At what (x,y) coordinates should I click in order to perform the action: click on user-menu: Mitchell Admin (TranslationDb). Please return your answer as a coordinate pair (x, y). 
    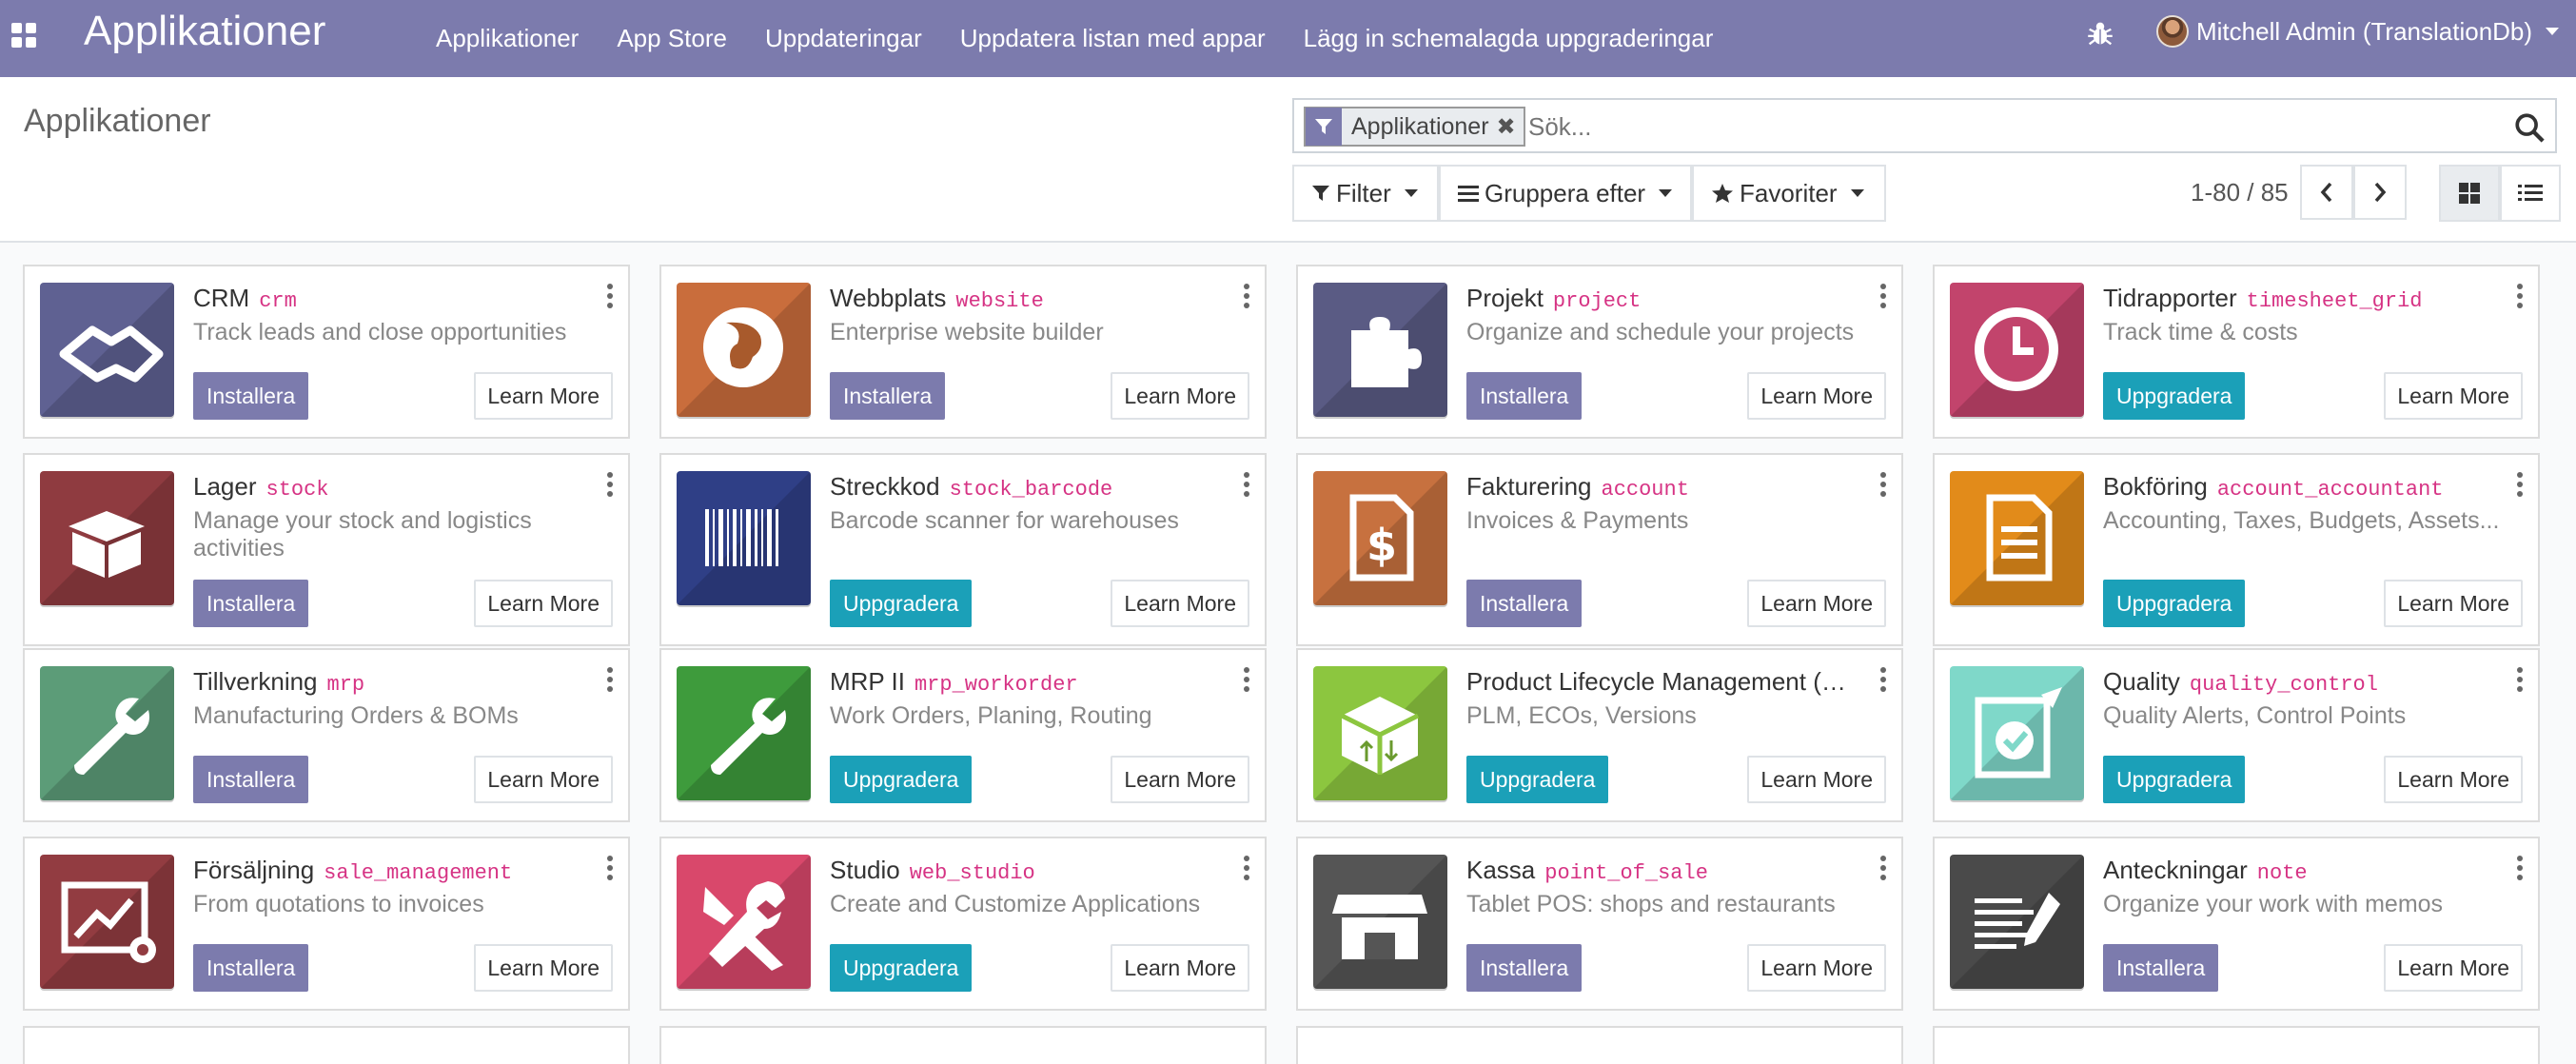
    Looking at the image, I should click on (2358, 31).